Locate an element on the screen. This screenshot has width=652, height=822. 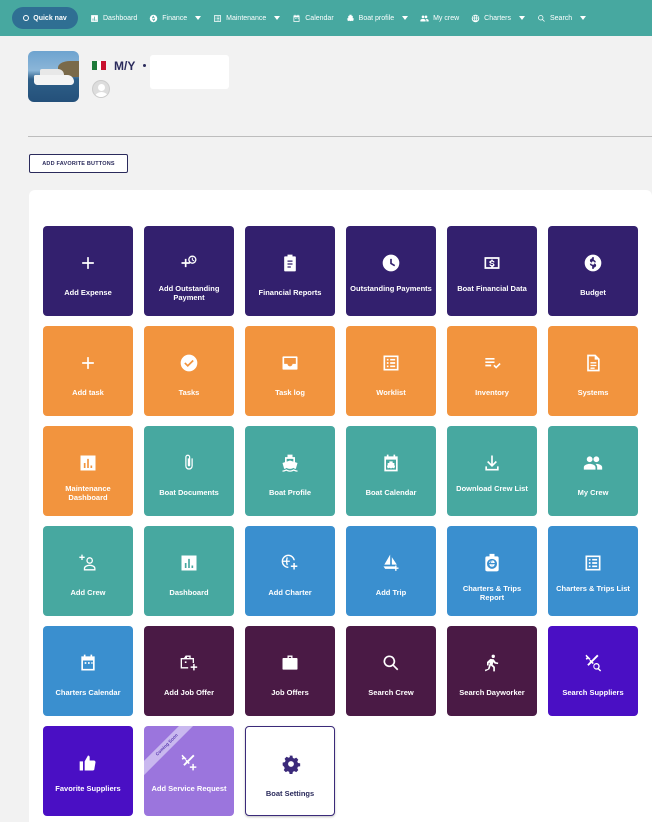
tile-label: Favorite Suppliers is located at coordinates (88, 788).